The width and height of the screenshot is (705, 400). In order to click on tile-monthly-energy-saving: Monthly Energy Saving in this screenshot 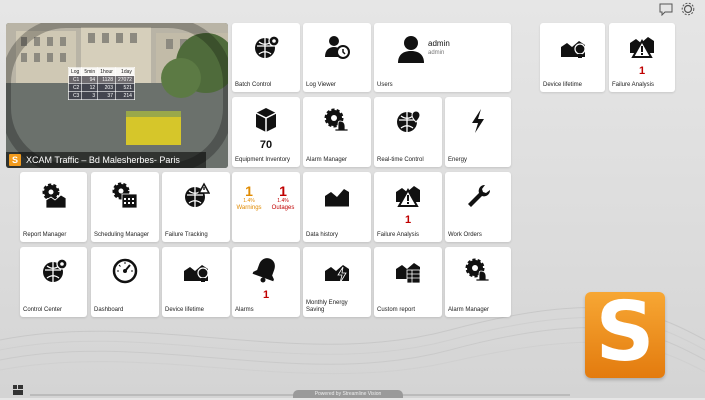, I will do `click(337, 282)`.